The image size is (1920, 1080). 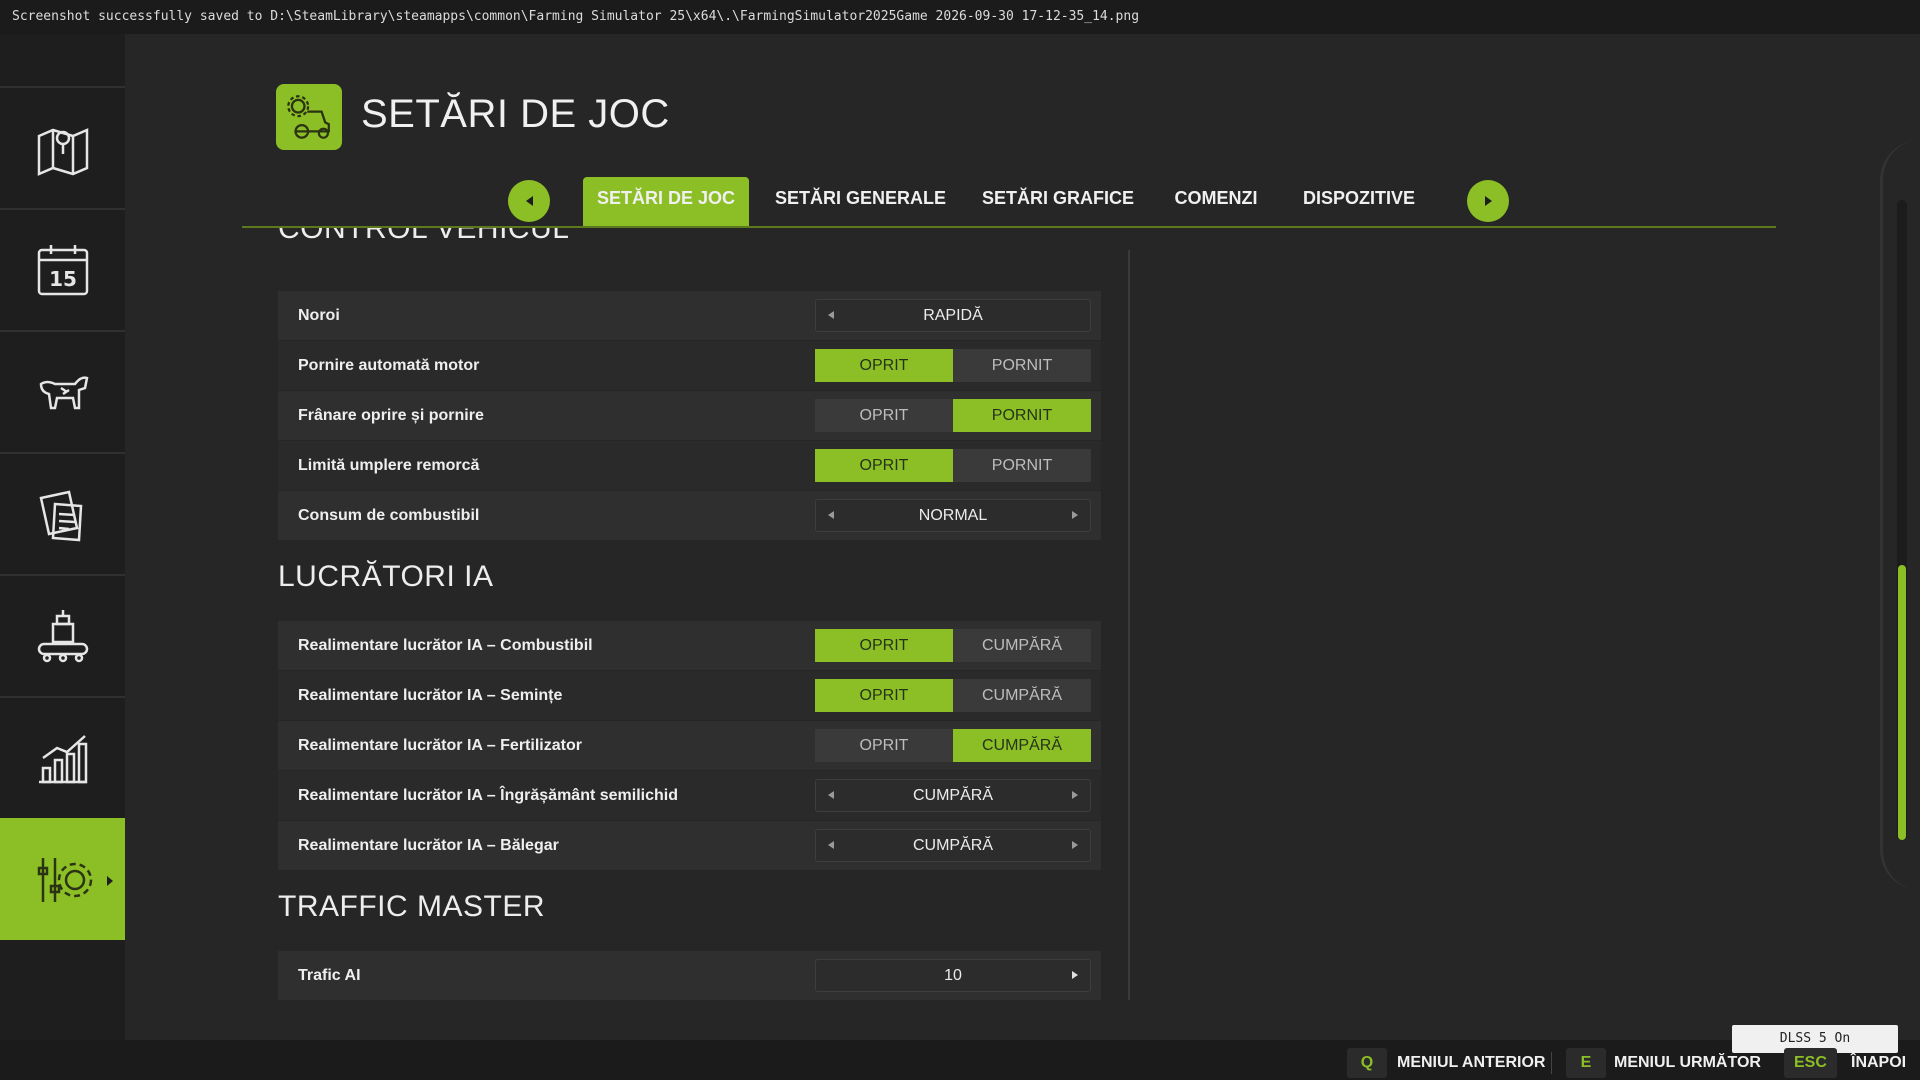 I want to click on tab-game-settings: SETĂRI DE JOC, so click(x=666, y=201).